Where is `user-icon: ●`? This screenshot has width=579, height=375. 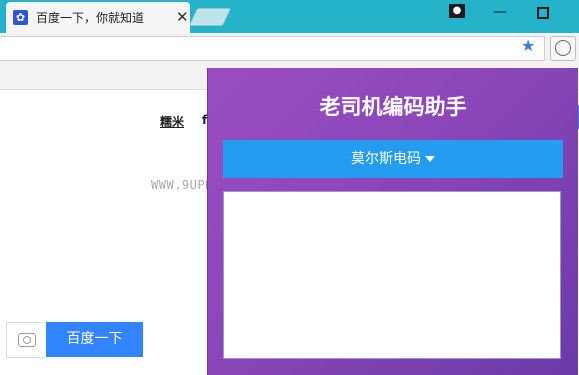 user-icon: ● is located at coordinates (457, 11).